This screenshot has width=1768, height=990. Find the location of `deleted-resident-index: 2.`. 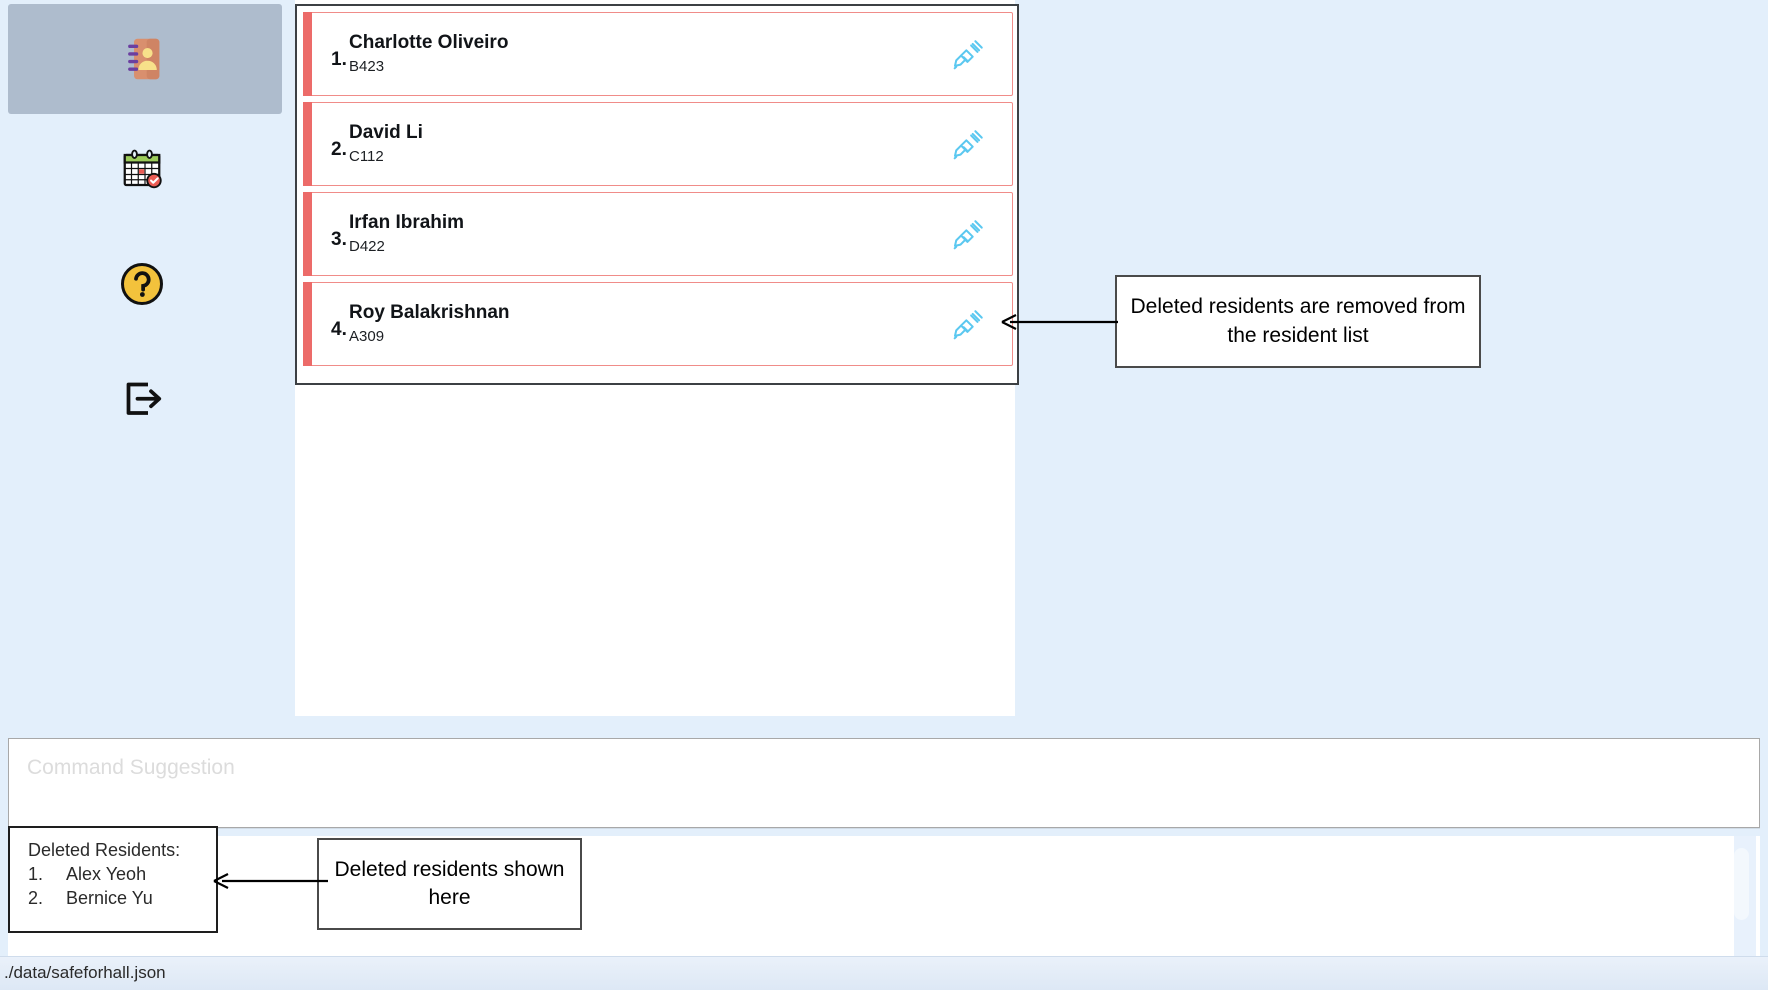

deleted-resident-index: 2. is located at coordinates (36, 898).